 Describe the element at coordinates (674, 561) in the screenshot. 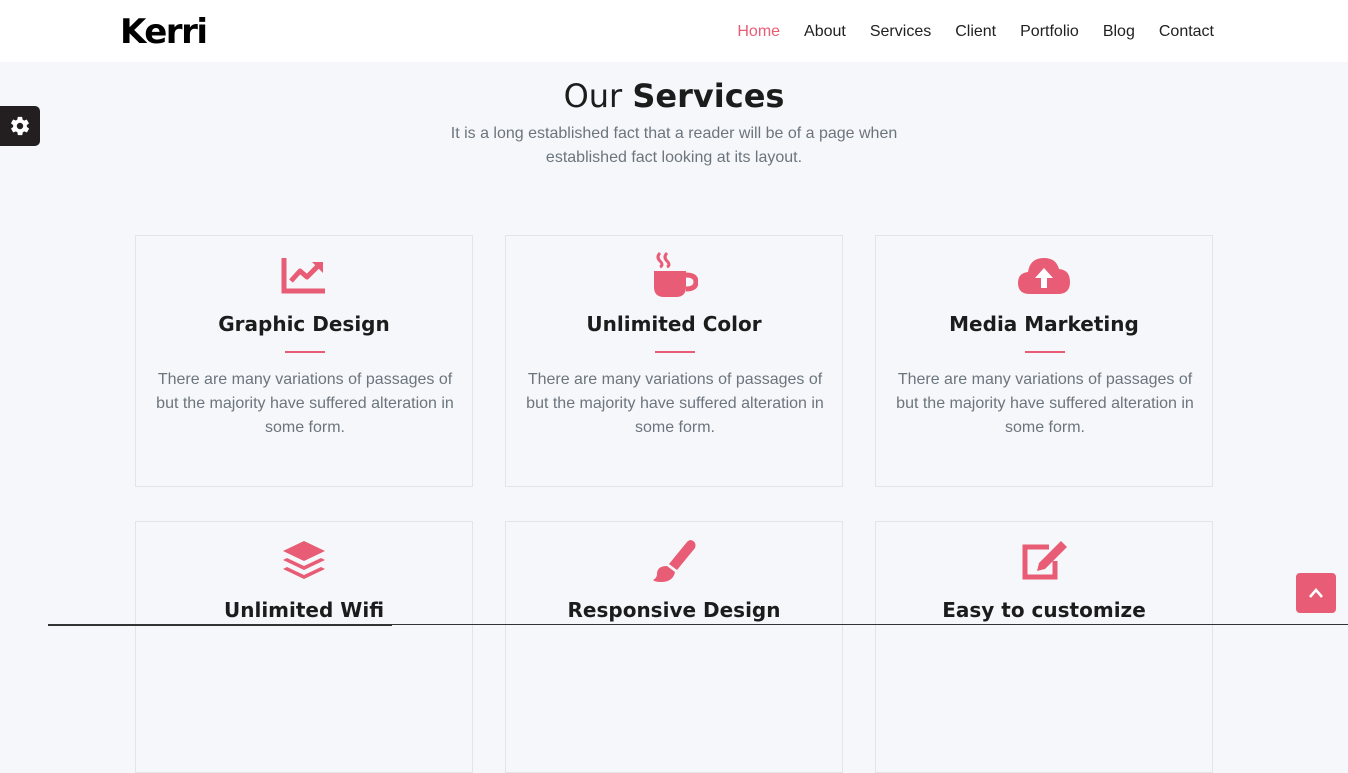

I see `paint-brush-icon` at that location.